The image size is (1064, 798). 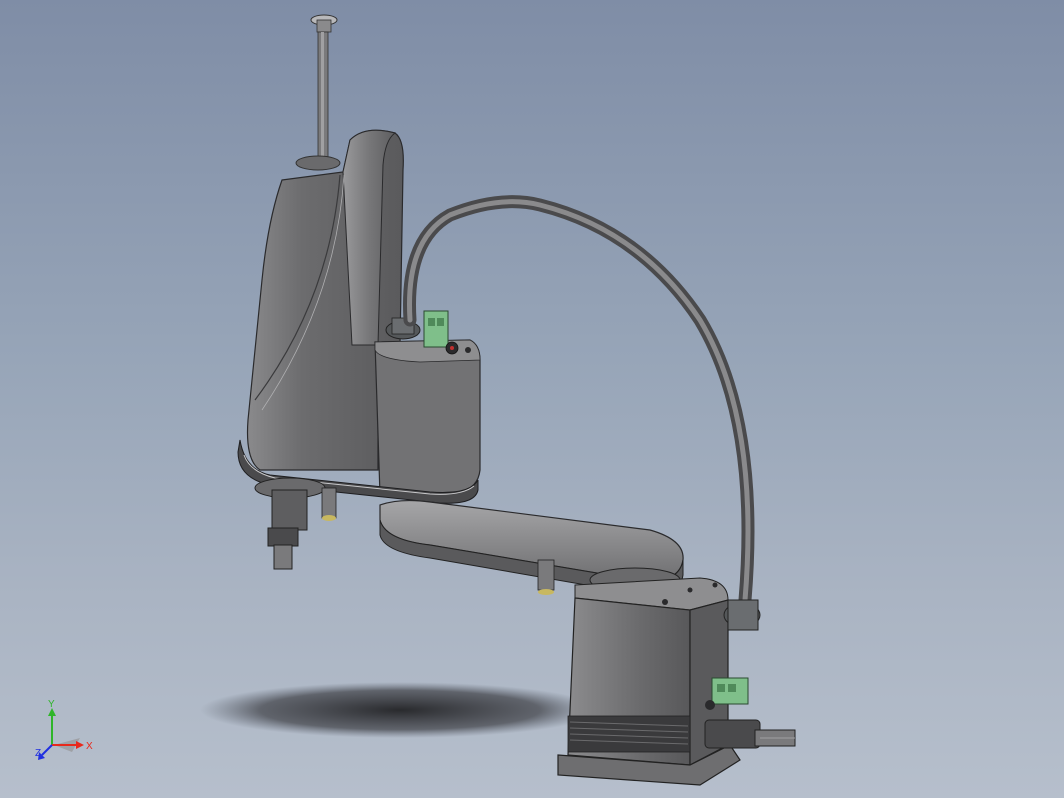 What do you see at coordinates (38, 753) in the screenshot?
I see `triad-z-label: Z` at bounding box center [38, 753].